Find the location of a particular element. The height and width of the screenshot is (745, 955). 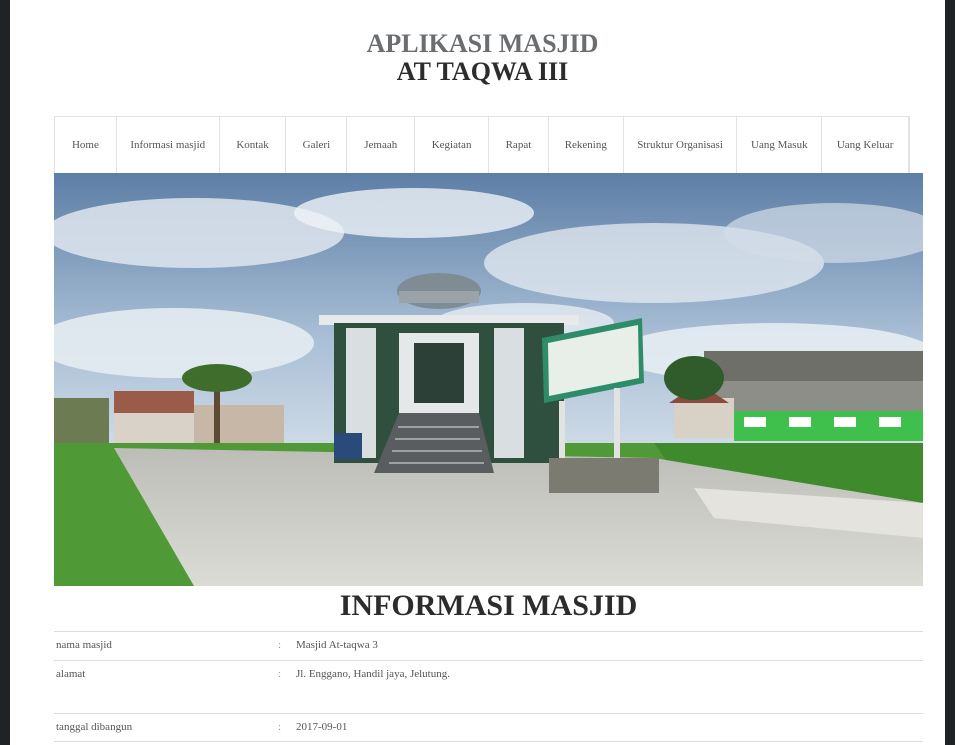

site-title: APLIKASI MASJID is located at coordinates (482, 43).